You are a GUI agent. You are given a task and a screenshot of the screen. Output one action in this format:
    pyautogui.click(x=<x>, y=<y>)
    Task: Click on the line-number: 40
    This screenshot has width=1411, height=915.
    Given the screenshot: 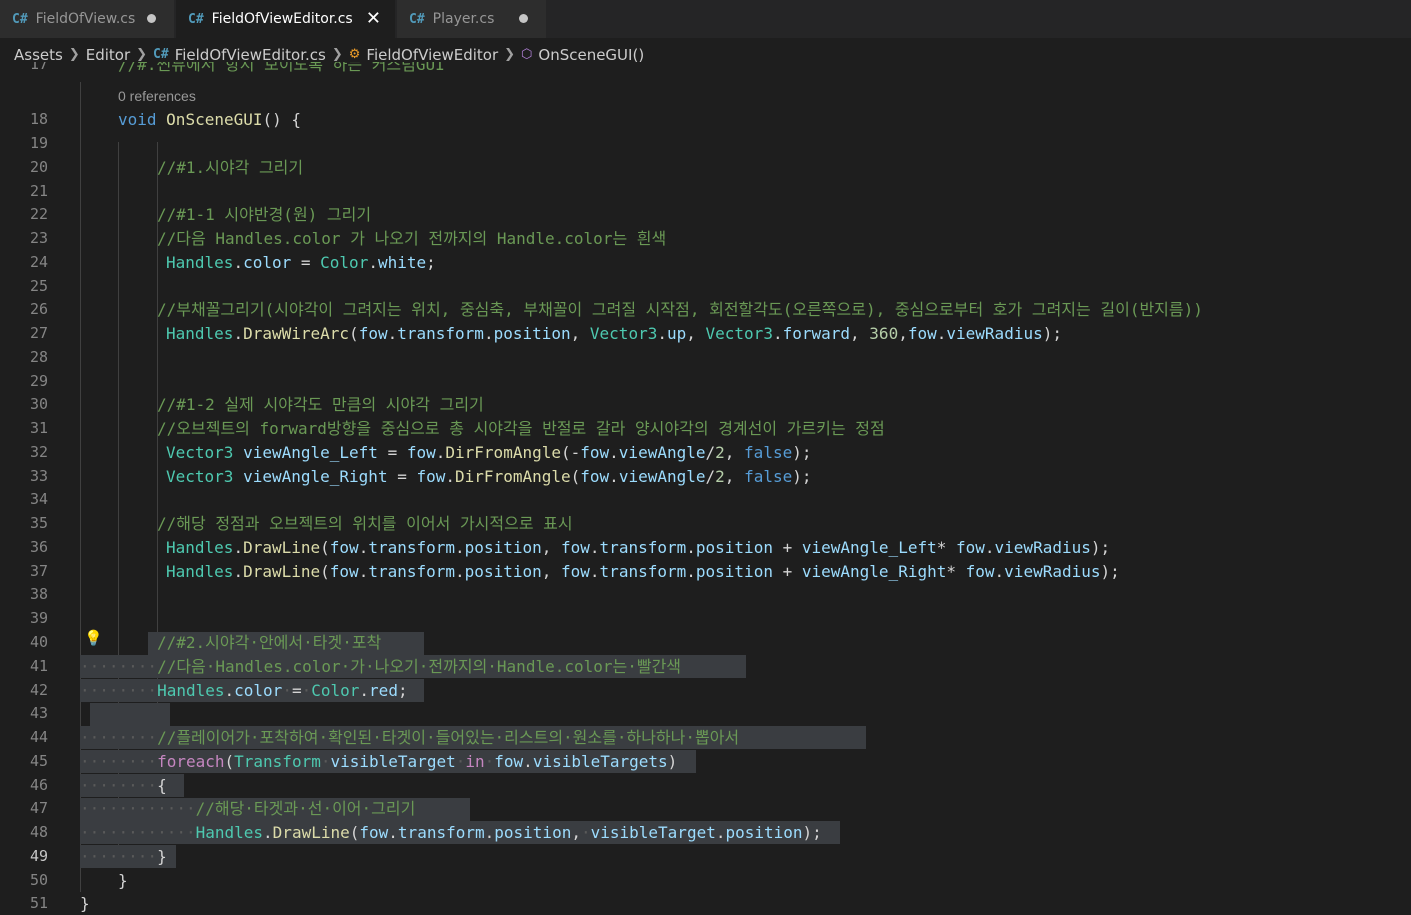 What is the action you would take?
    pyautogui.click(x=38, y=642)
    